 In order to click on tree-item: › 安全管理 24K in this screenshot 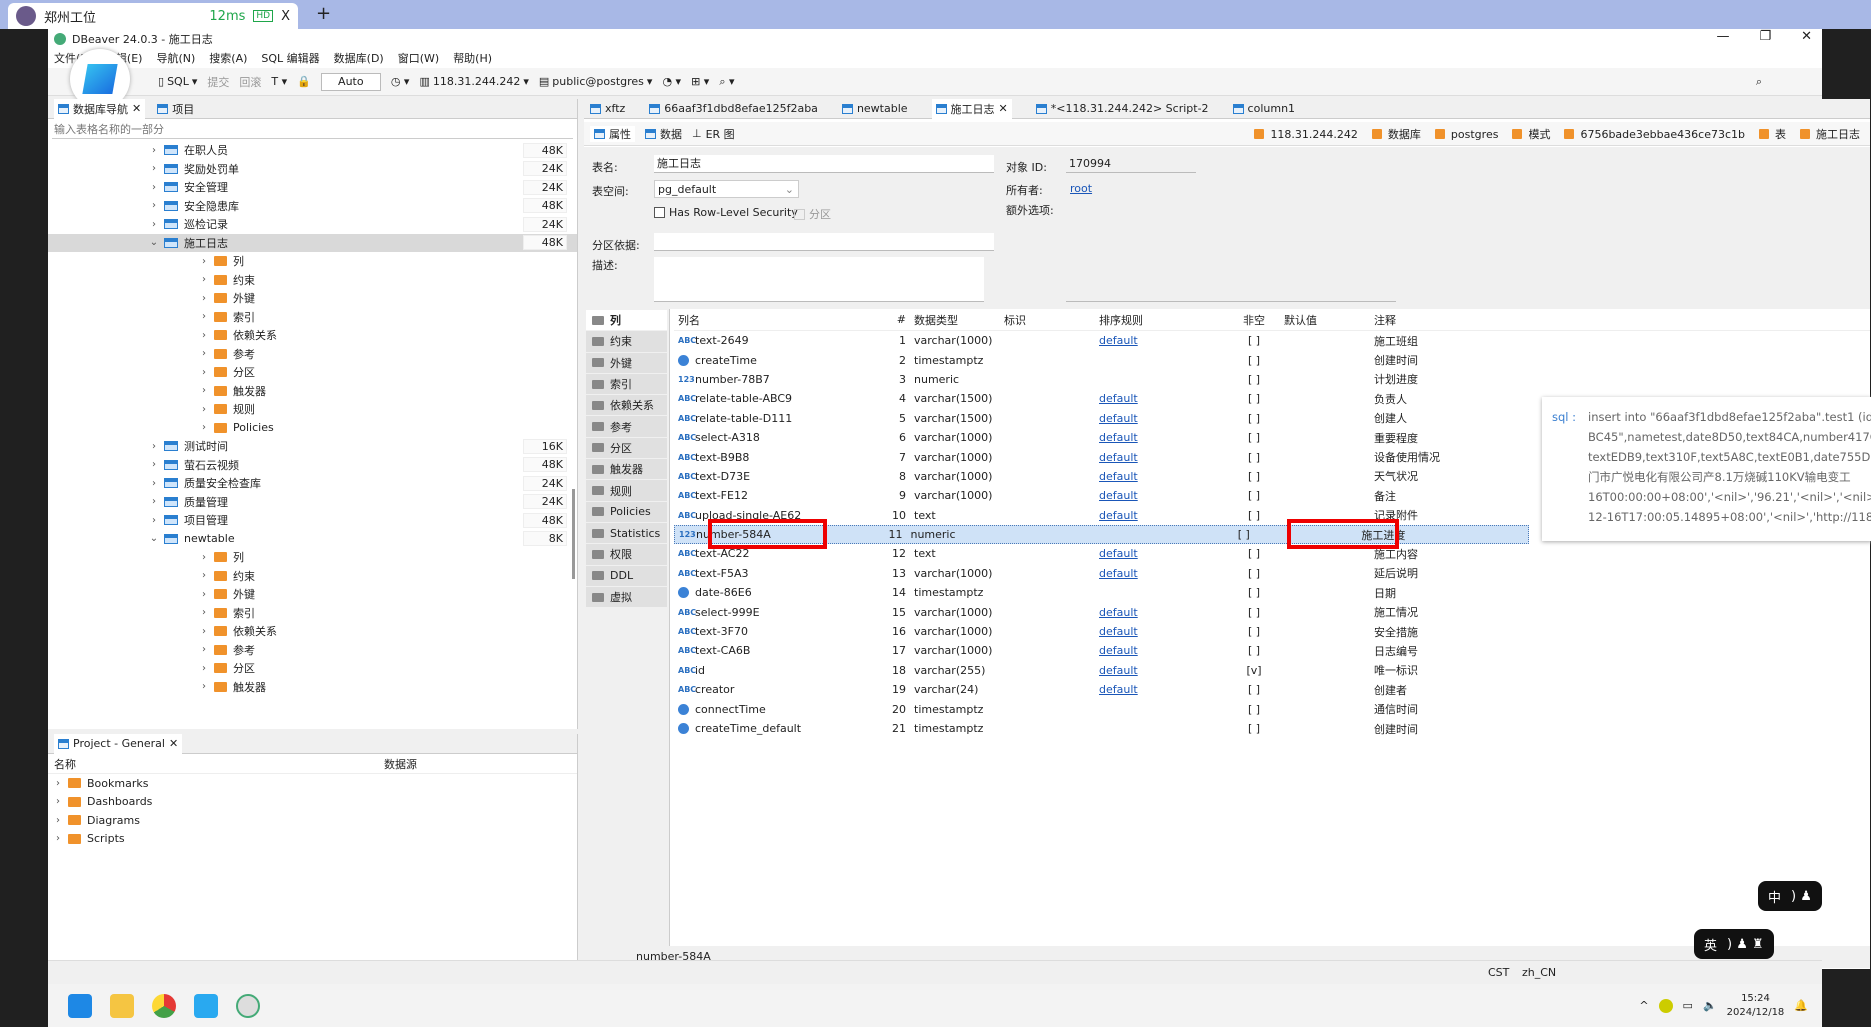, I will do `click(312, 187)`.